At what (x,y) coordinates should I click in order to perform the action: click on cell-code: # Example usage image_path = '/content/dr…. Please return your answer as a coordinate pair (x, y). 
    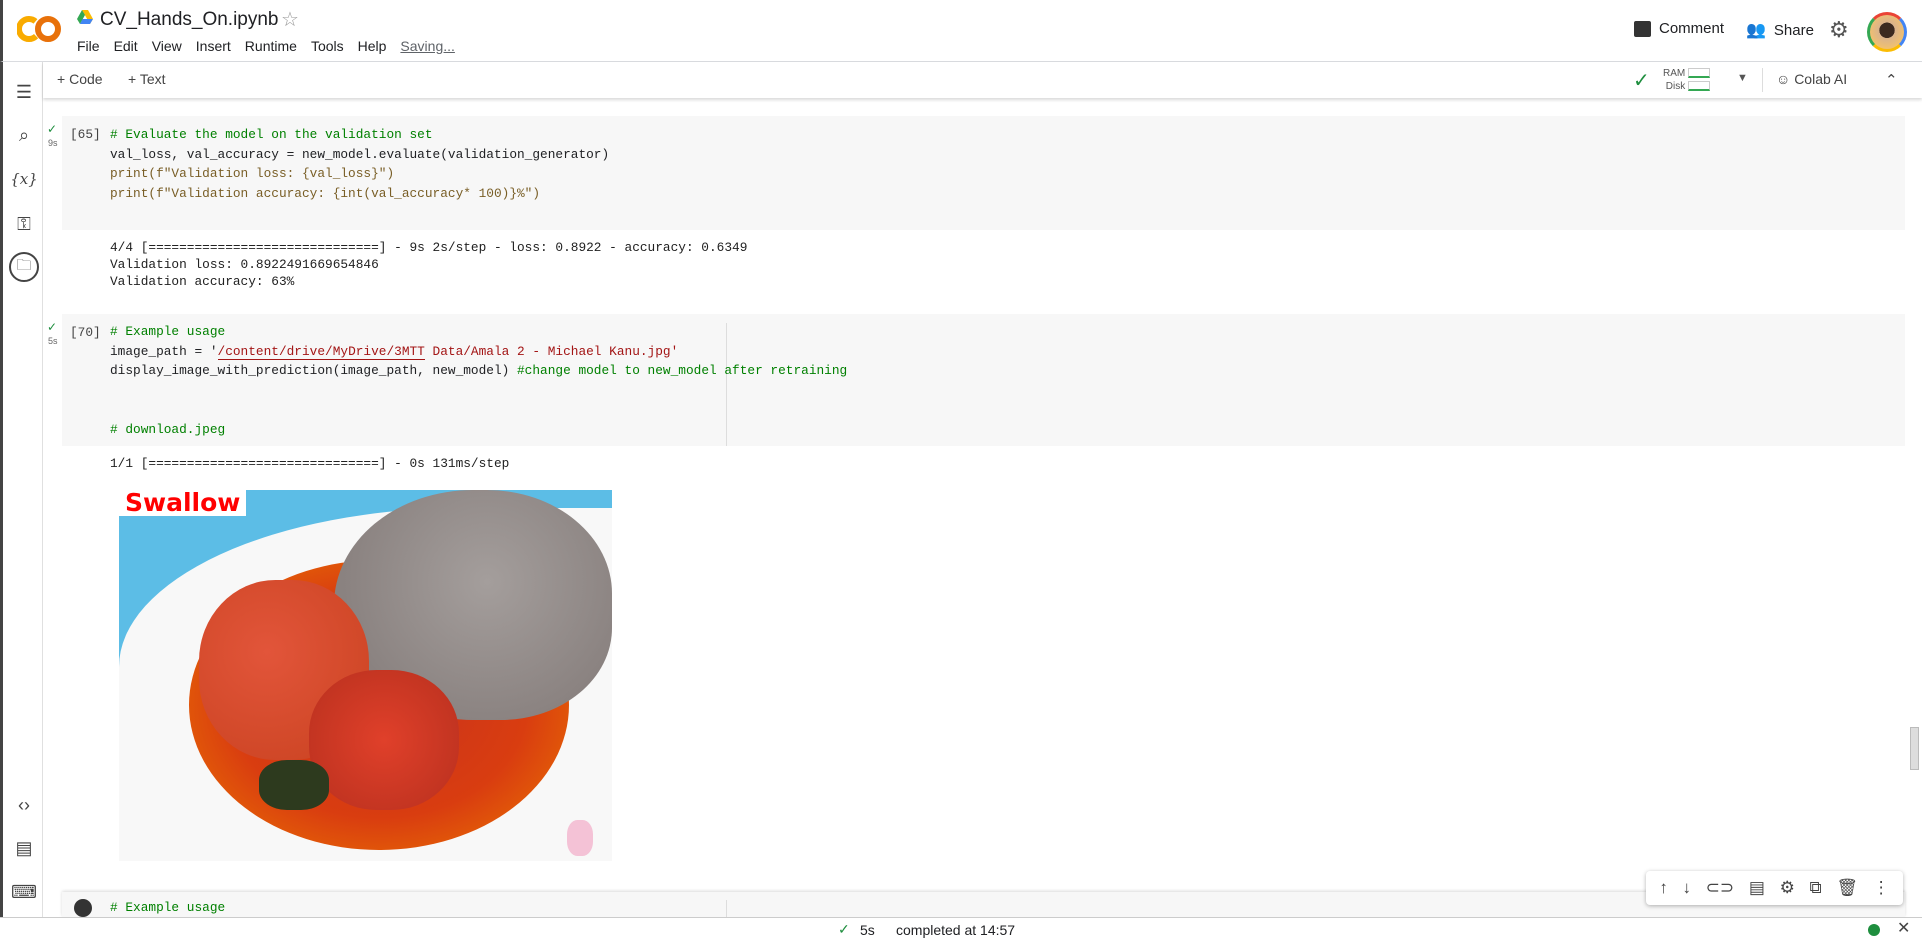
    Looking at the image, I should click on (478, 381).